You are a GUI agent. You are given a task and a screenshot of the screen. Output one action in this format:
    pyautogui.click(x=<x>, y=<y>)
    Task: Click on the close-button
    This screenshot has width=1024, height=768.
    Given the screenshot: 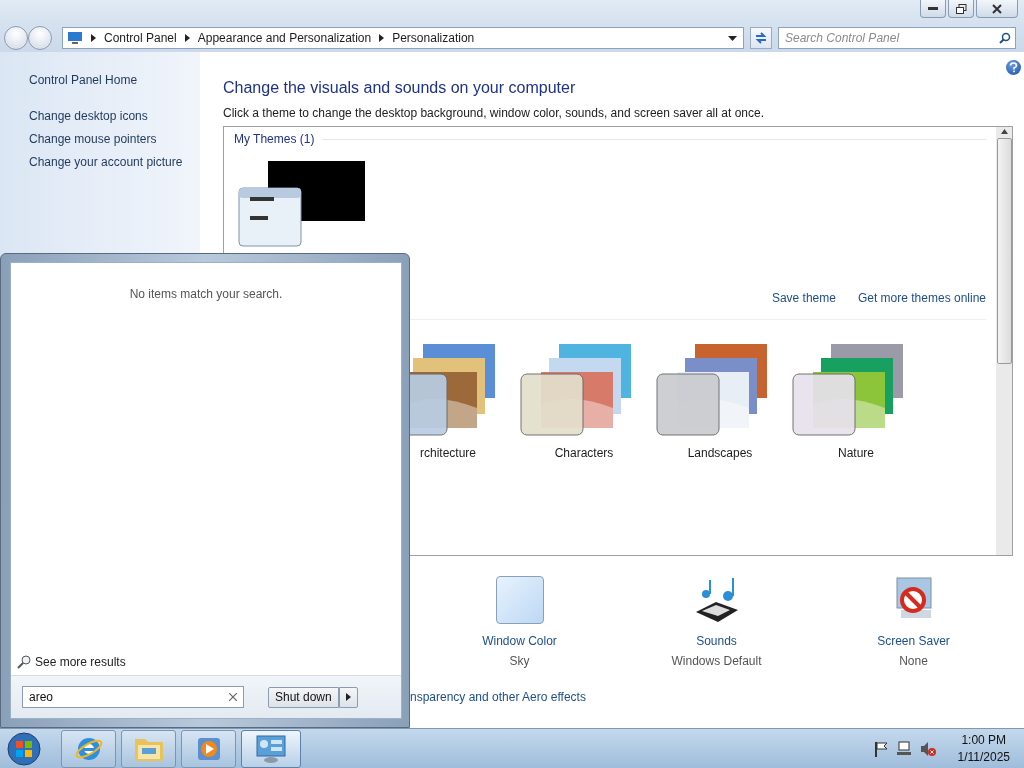 What is the action you would take?
    pyautogui.click(x=997, y=9)
    